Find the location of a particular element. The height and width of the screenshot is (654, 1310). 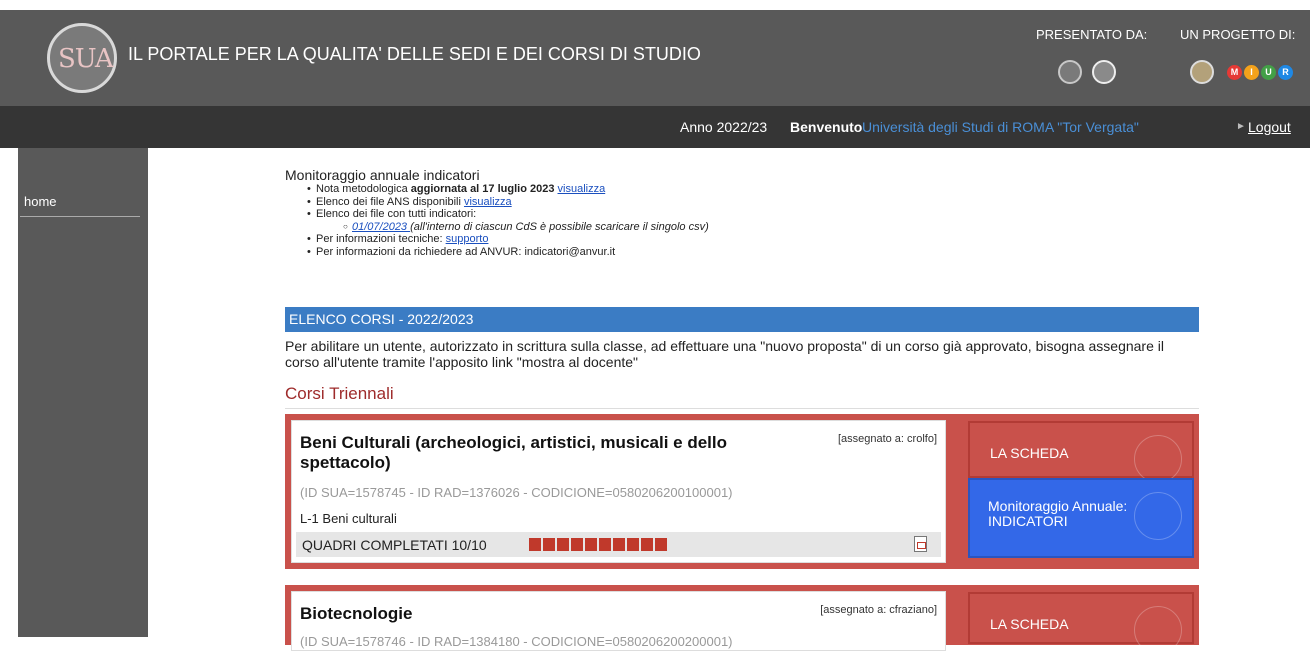

miur-letter-m: M is located at coordinates (1234, 72).